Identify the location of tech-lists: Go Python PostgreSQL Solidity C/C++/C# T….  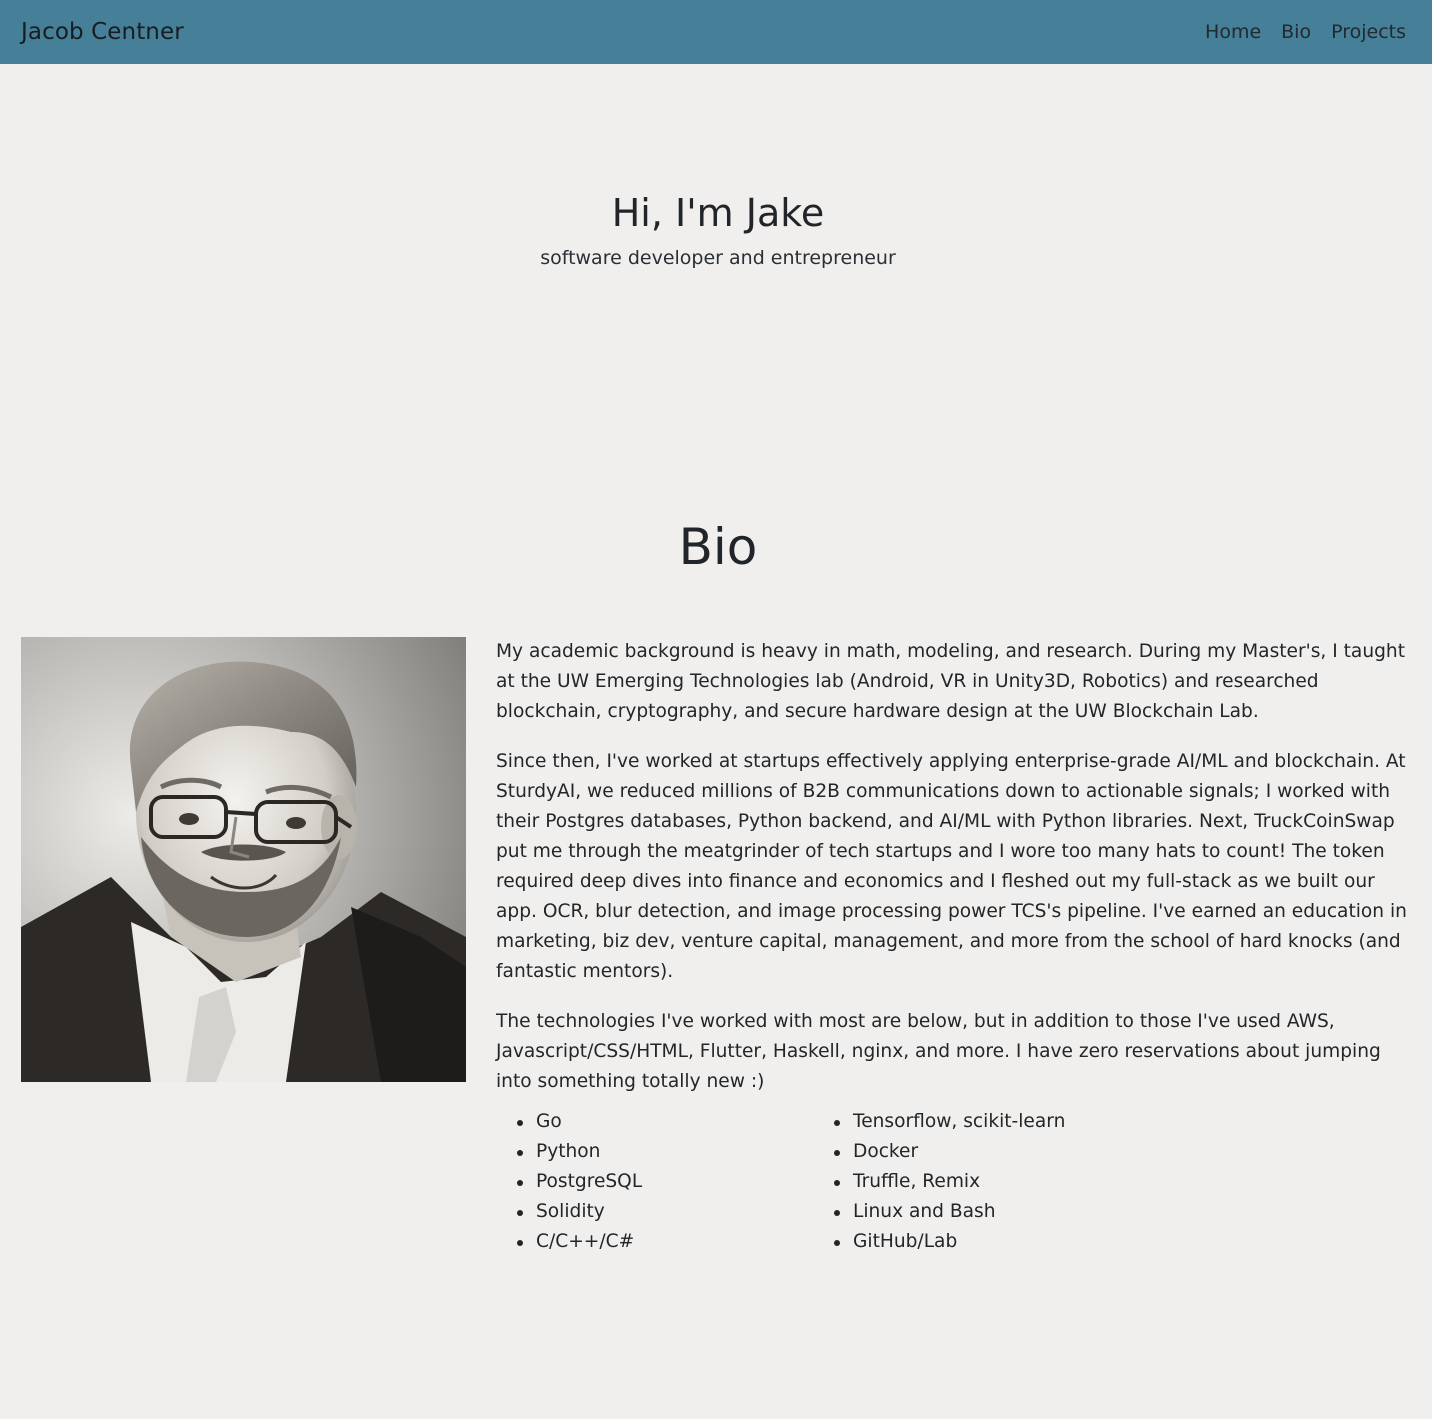
(780, 1182).